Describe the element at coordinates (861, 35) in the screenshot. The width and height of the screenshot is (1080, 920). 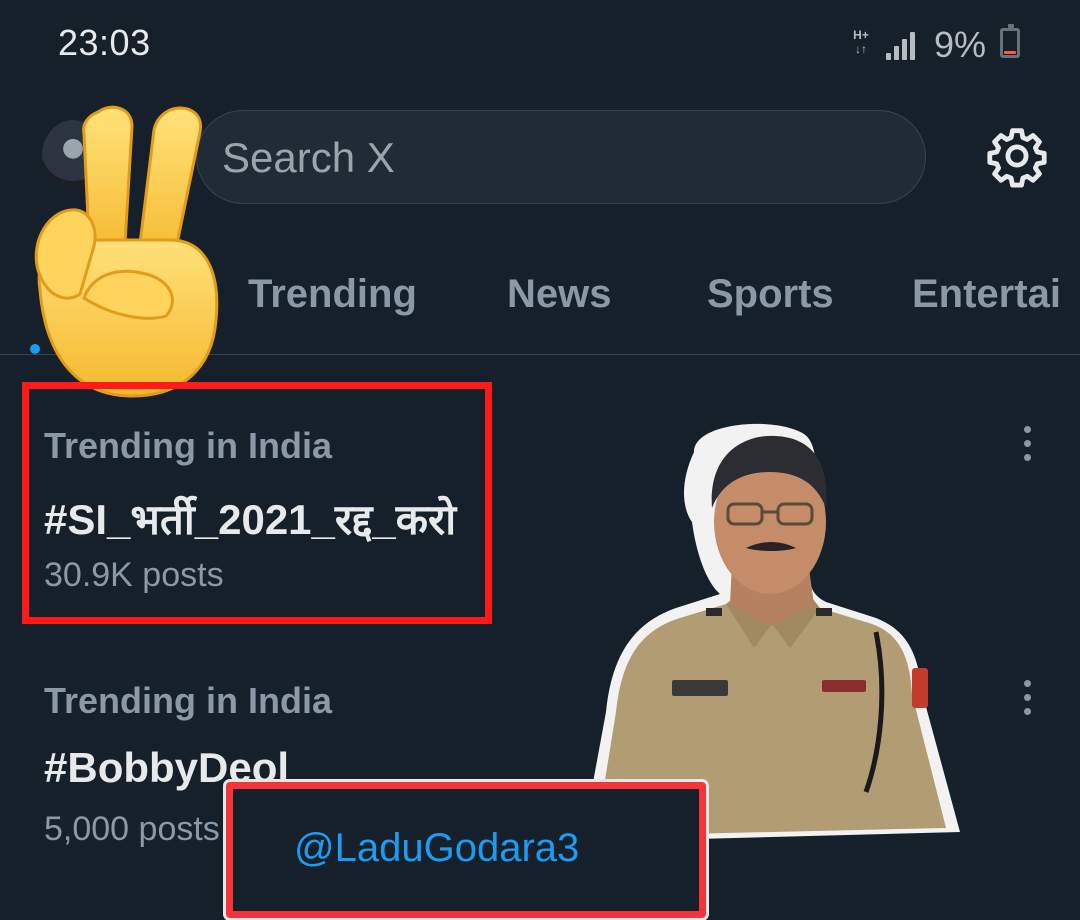
I see `network-type-label: H+` at that location.